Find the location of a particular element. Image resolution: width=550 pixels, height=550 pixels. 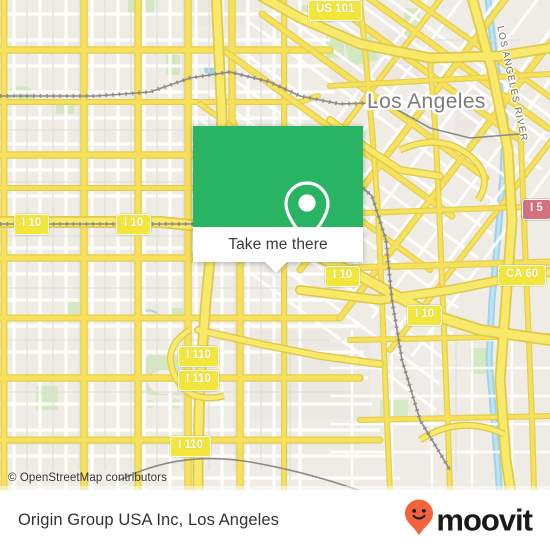

moovit-wordmark: moovit is located at coordinates (484, 520).